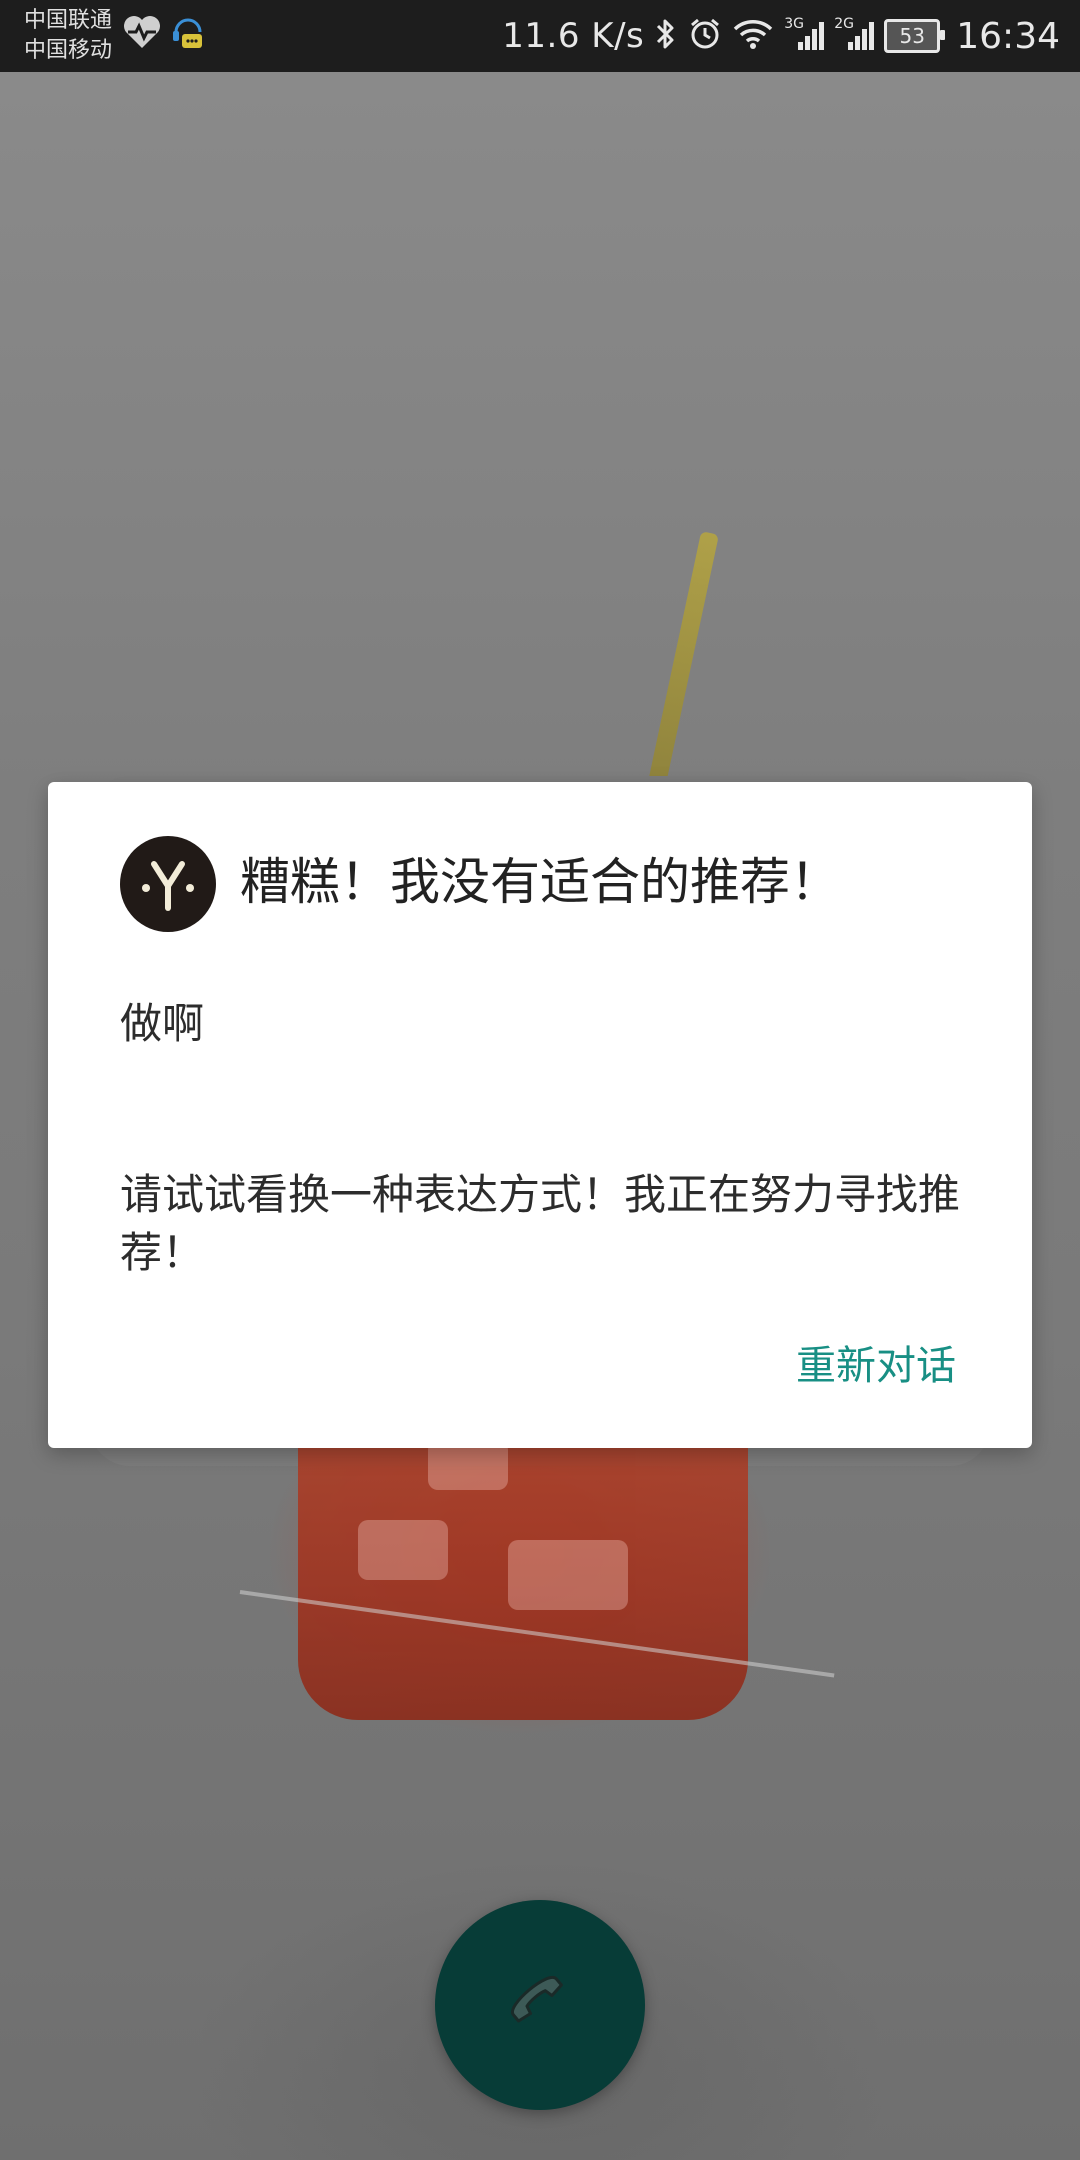 Image resolution: width=1080 pixels, height=2160 pixels. What do you see at coordinates (142, 34) in the screenshot?
I see `heart-rate-icon` at bounding box center [142, 34].